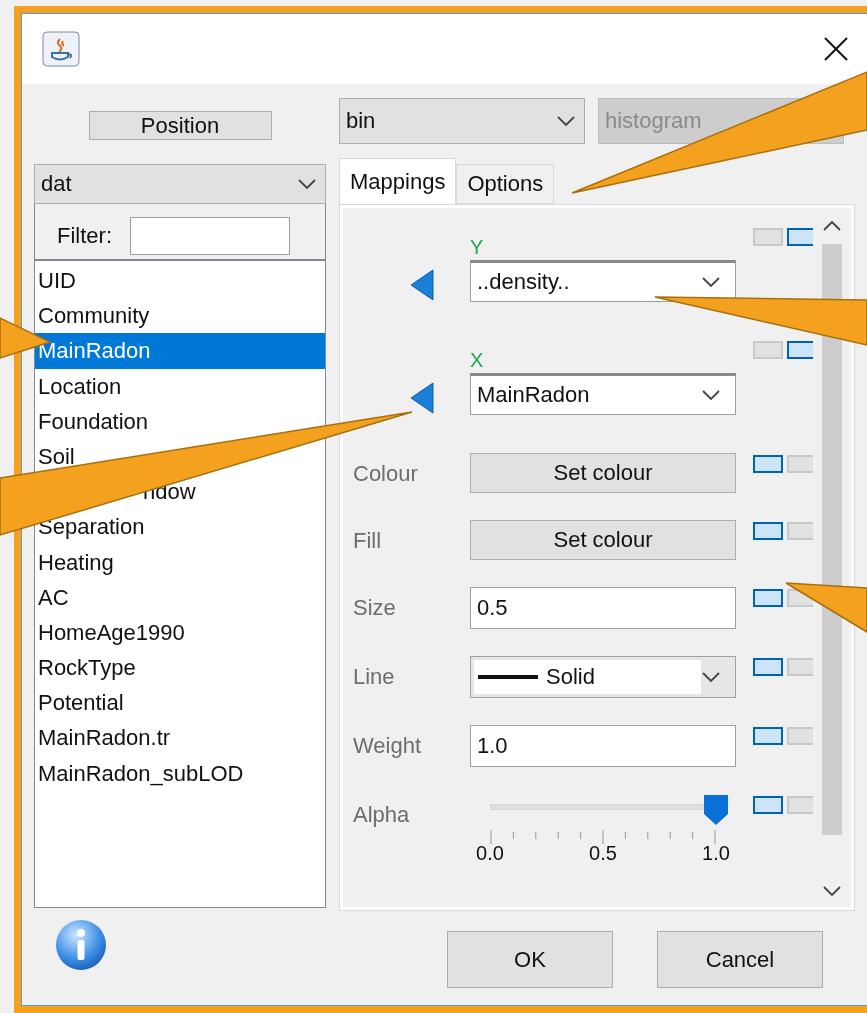 This screenshot has height=1013, width=867. What do you see at coordinates (180, 773) in the screenshot?
I see `list-item: MainRadon_subLOD` at bounding box center [180, 773].